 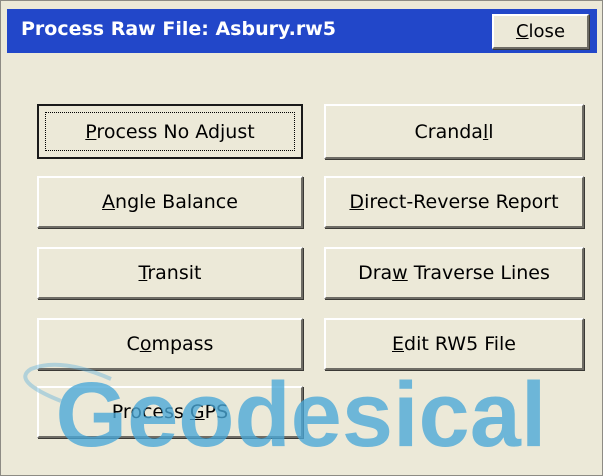 I want to click on mnemonic-char: D, so click(x=357, y=202).